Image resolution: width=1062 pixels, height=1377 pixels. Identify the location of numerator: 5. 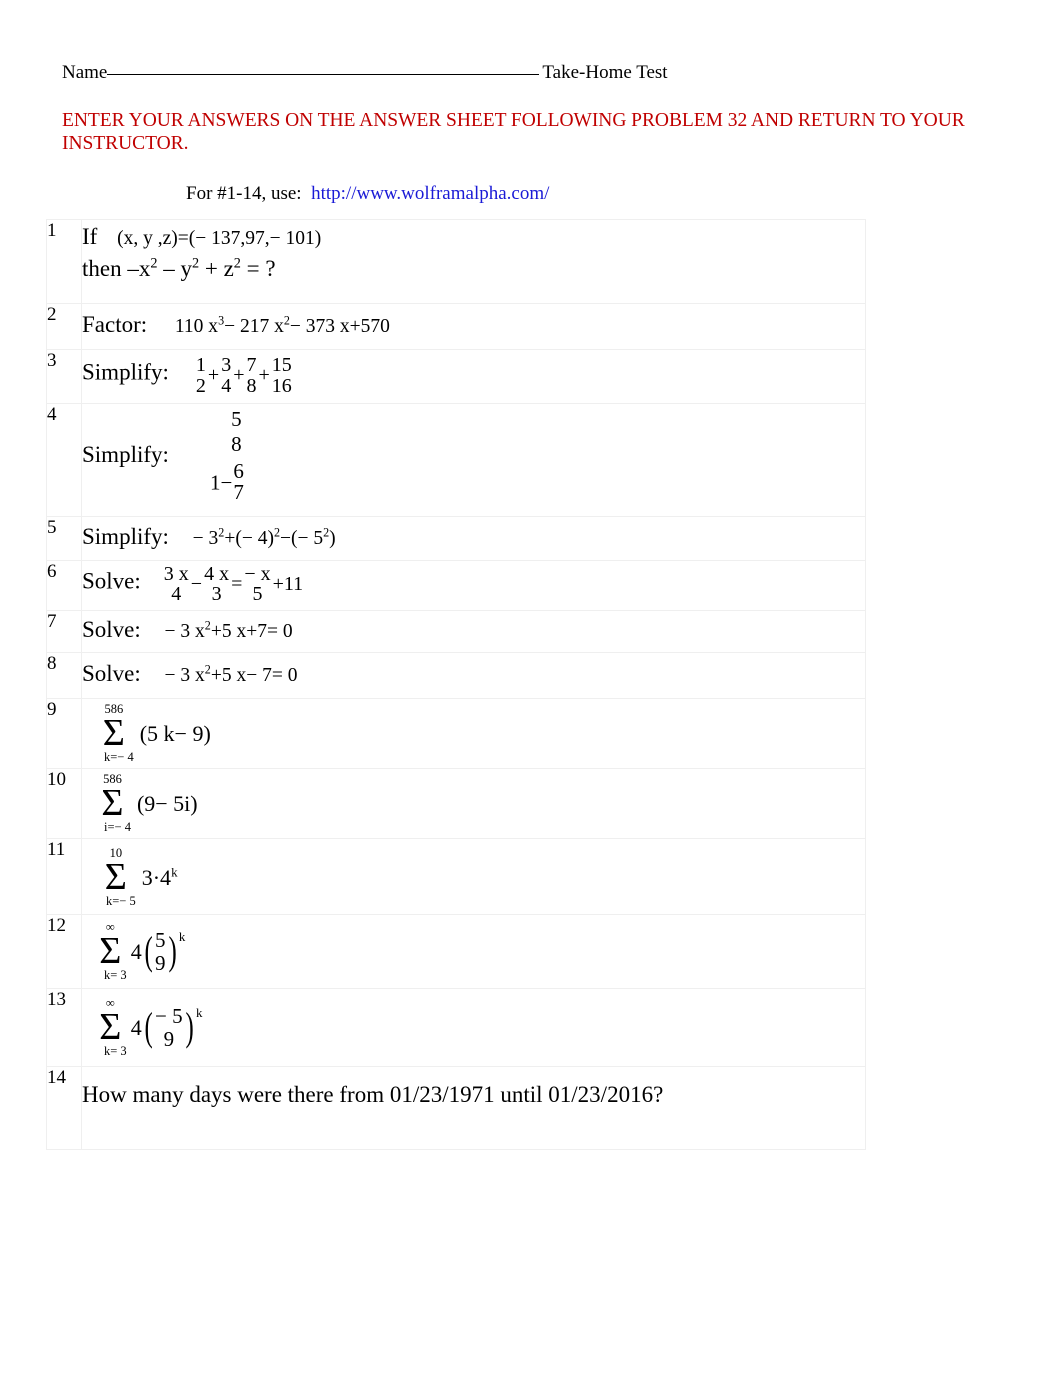
(160, 940).